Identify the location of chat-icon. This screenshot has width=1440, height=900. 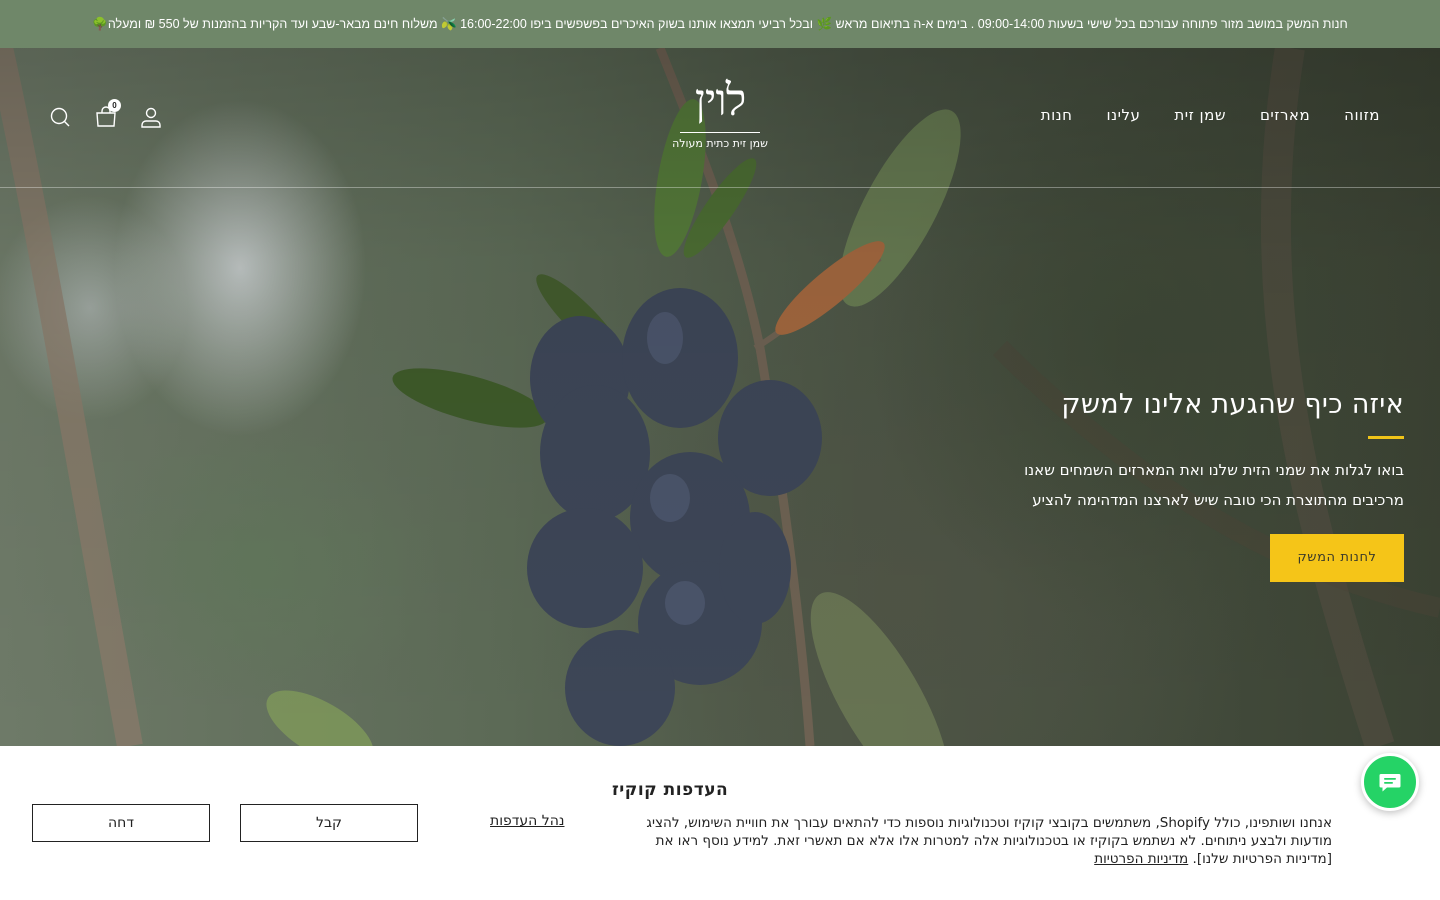
(1390, 783).